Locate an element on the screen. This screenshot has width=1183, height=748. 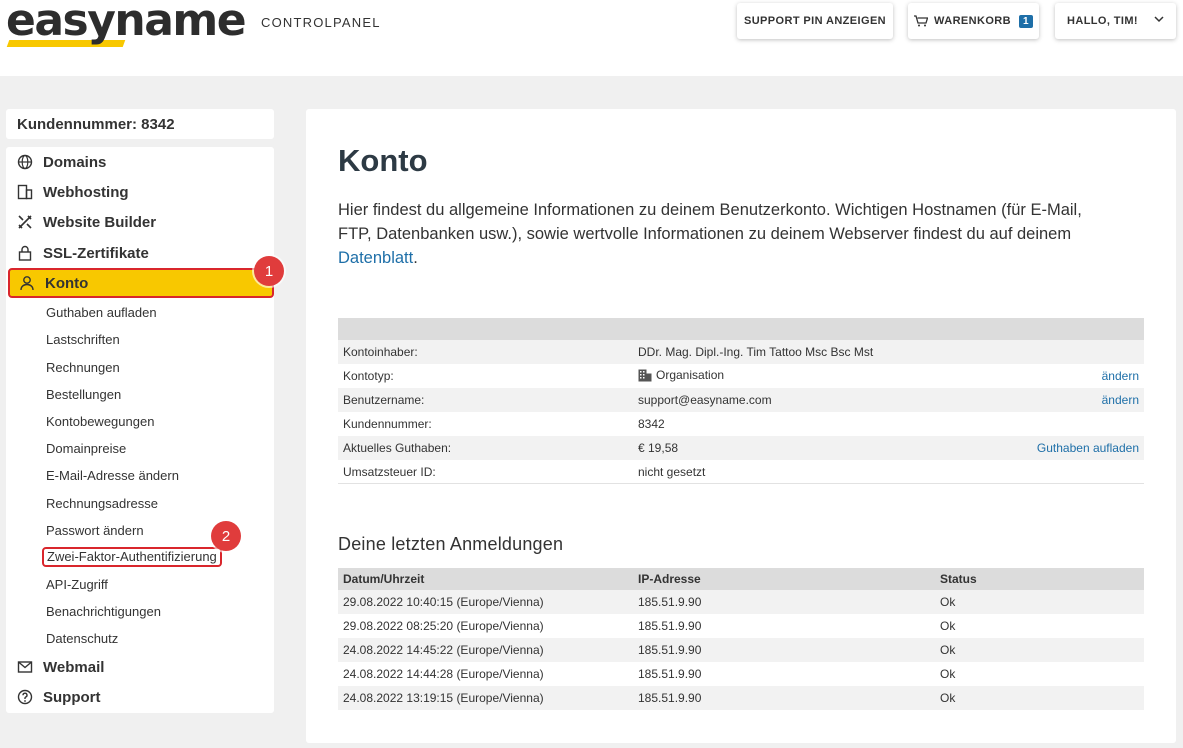
cart-label: WARENKORB is located at coordinates (972, 21).